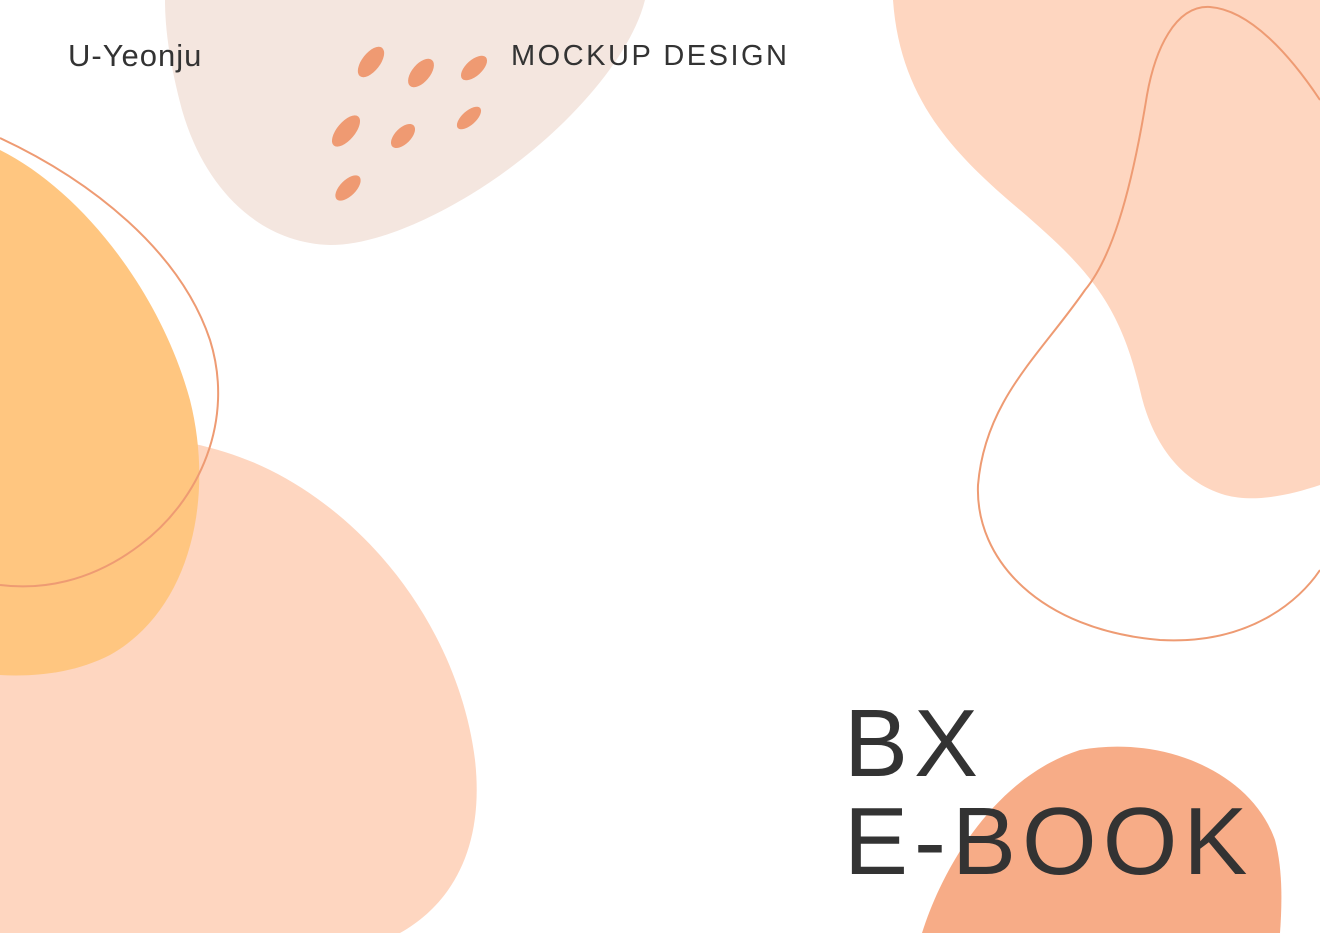 Image resolution: width=1320 pixels, height=933 pixels. What do you see at coordinates (914, 743) in the screenshot?
I see `book-title-line-1: BX` at bounding box center [914, 743].